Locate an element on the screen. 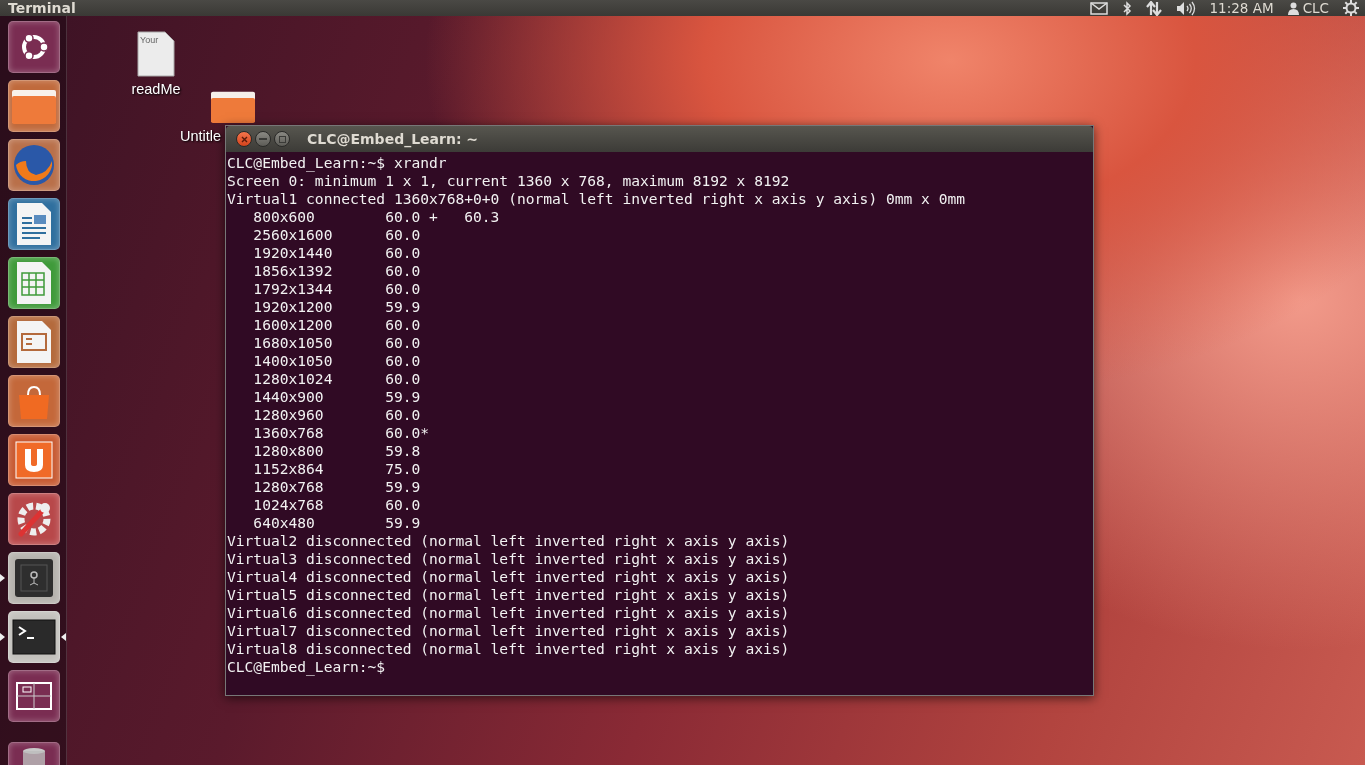 The width and height of the screenshot is (1365, 765). safe-icon is located at coordinates (34, 578).